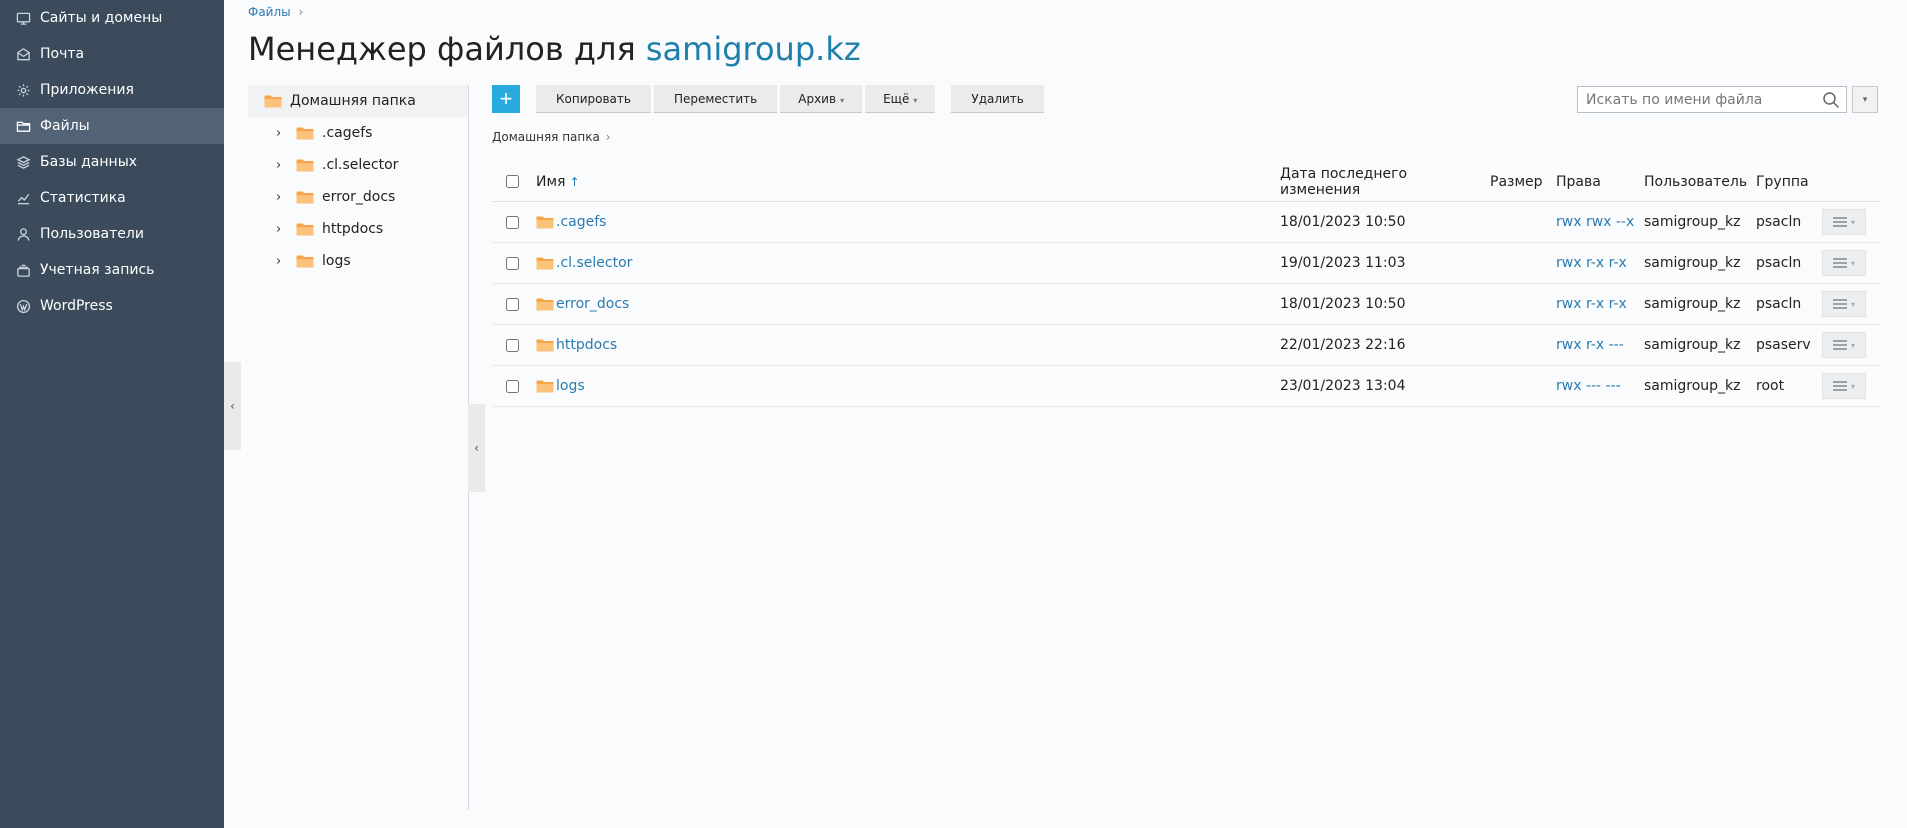 Image resolution: width=1907 pixels, height=828 pixels. Describe the element at coordinates (592, 304) in the screenshot. I see `row-name-link: error_docs` at that location.